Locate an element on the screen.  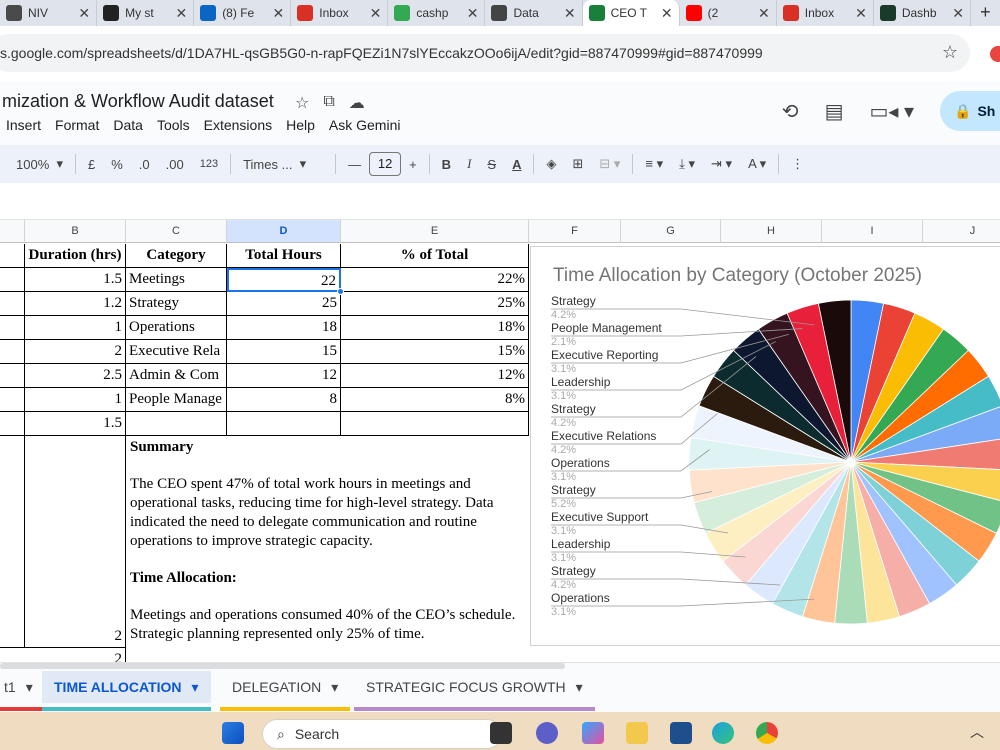
percent-cell: 18% is located at coordinates (435, 328).